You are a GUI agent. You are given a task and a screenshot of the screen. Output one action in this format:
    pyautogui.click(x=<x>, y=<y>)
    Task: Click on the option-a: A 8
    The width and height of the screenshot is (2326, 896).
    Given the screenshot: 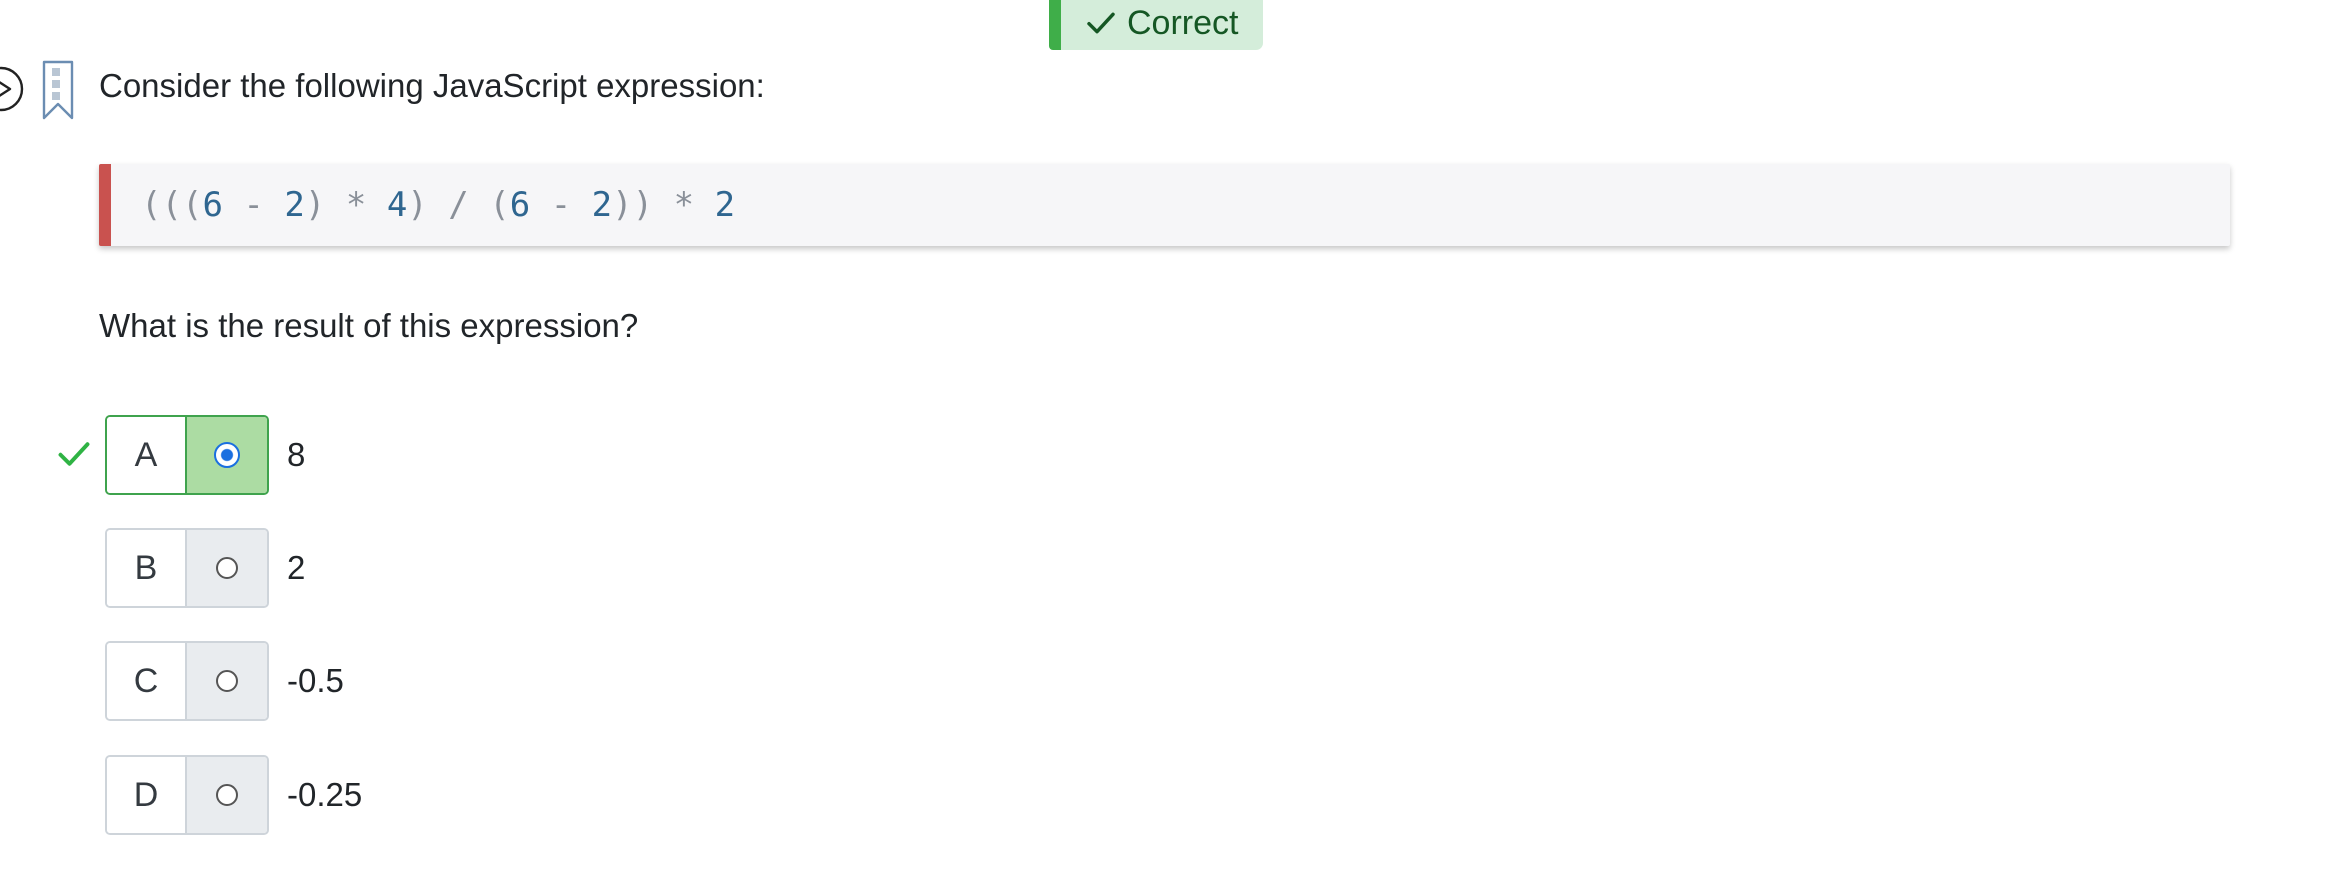 What is the action you would take?
    pyautogui.click(x=205, y=455)
    